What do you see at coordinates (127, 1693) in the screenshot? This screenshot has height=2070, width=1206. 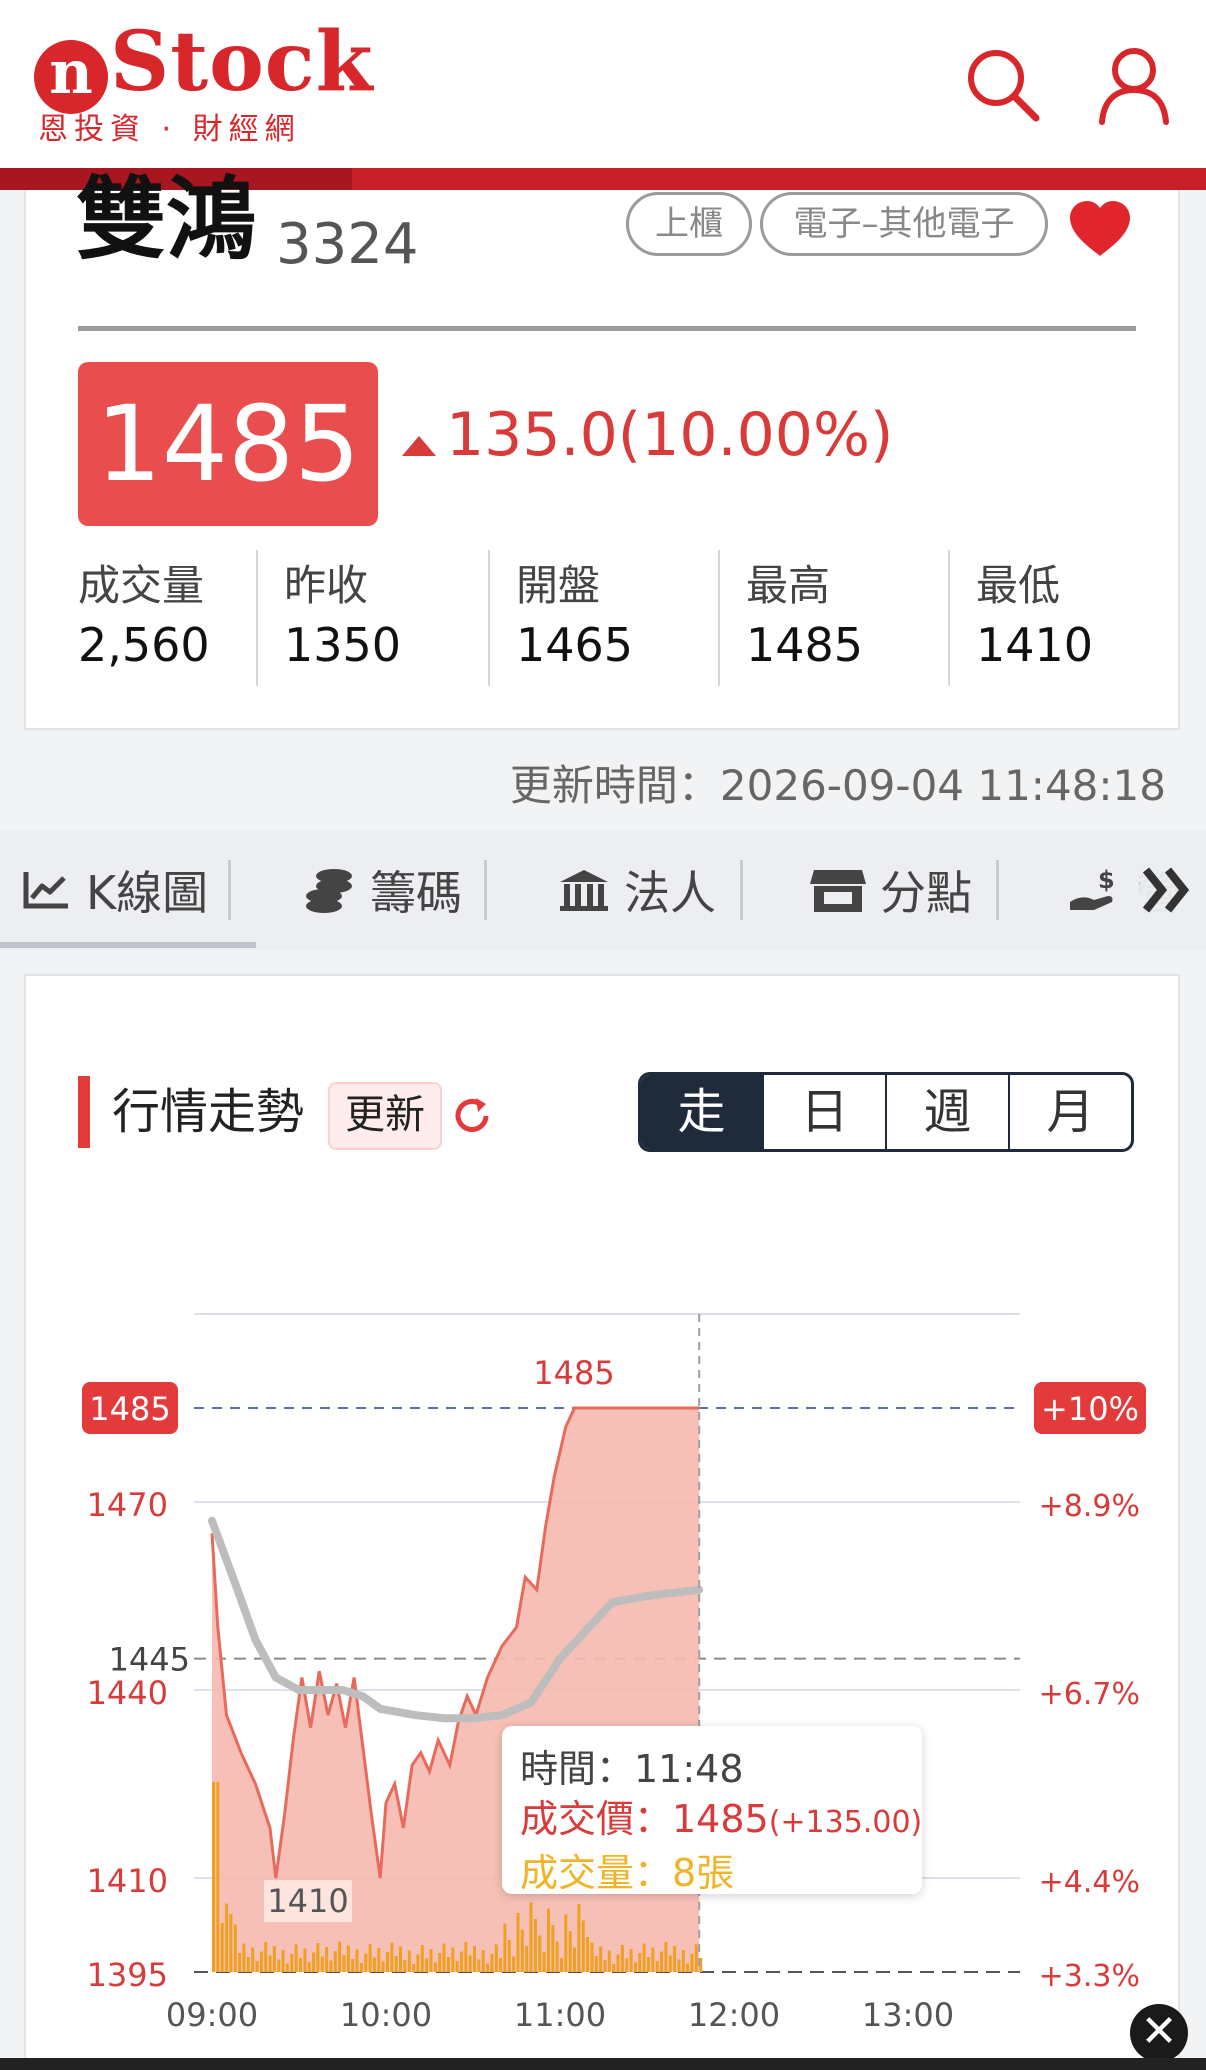 I see `y-tick-label: 1440` at bounding box center [127, 1693].